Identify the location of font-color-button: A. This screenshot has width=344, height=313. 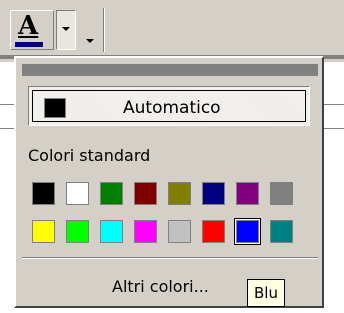
(32, 30).